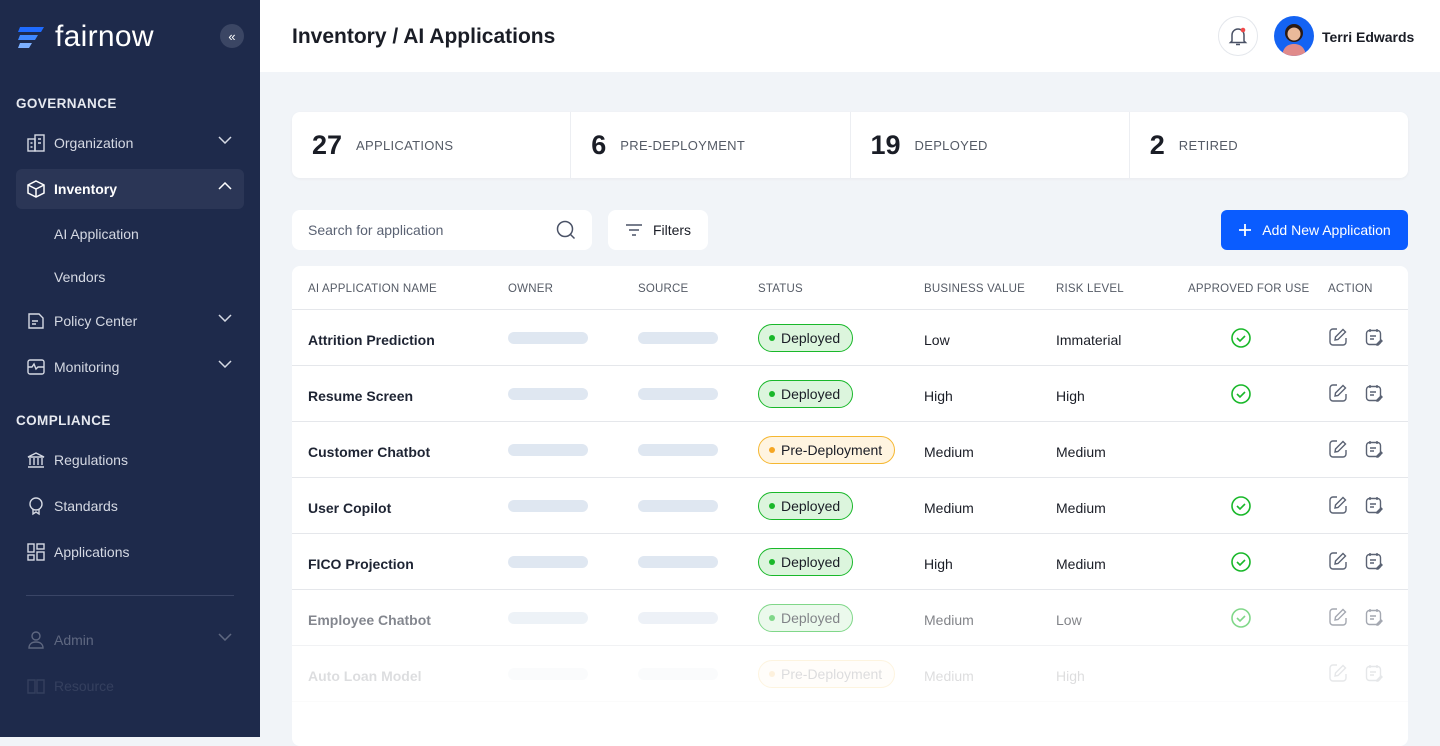 Image resolution: width=1440 pixels, height=746 pixels. What do you see at coordinates (87, 367) in the screenshot?
I see `sidebar-item-label: Monitoring` at bounding box center [87, 367].